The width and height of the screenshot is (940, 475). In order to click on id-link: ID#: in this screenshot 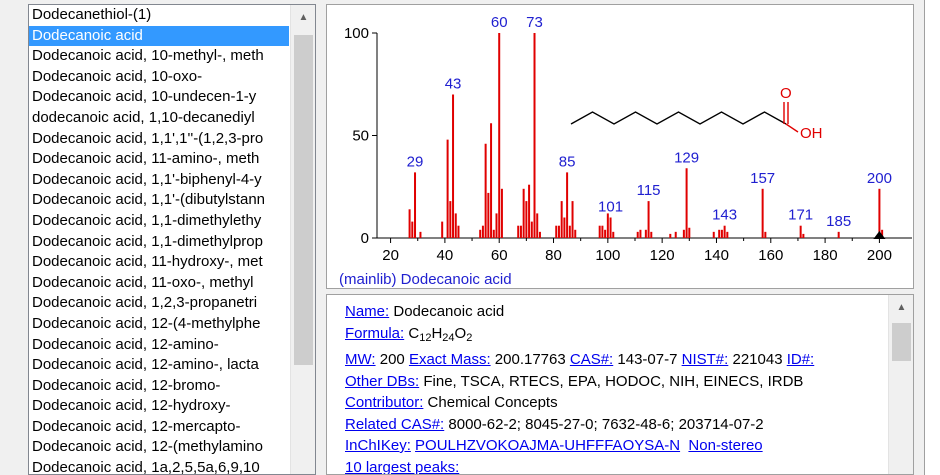, I will do `click(801, 359)`.